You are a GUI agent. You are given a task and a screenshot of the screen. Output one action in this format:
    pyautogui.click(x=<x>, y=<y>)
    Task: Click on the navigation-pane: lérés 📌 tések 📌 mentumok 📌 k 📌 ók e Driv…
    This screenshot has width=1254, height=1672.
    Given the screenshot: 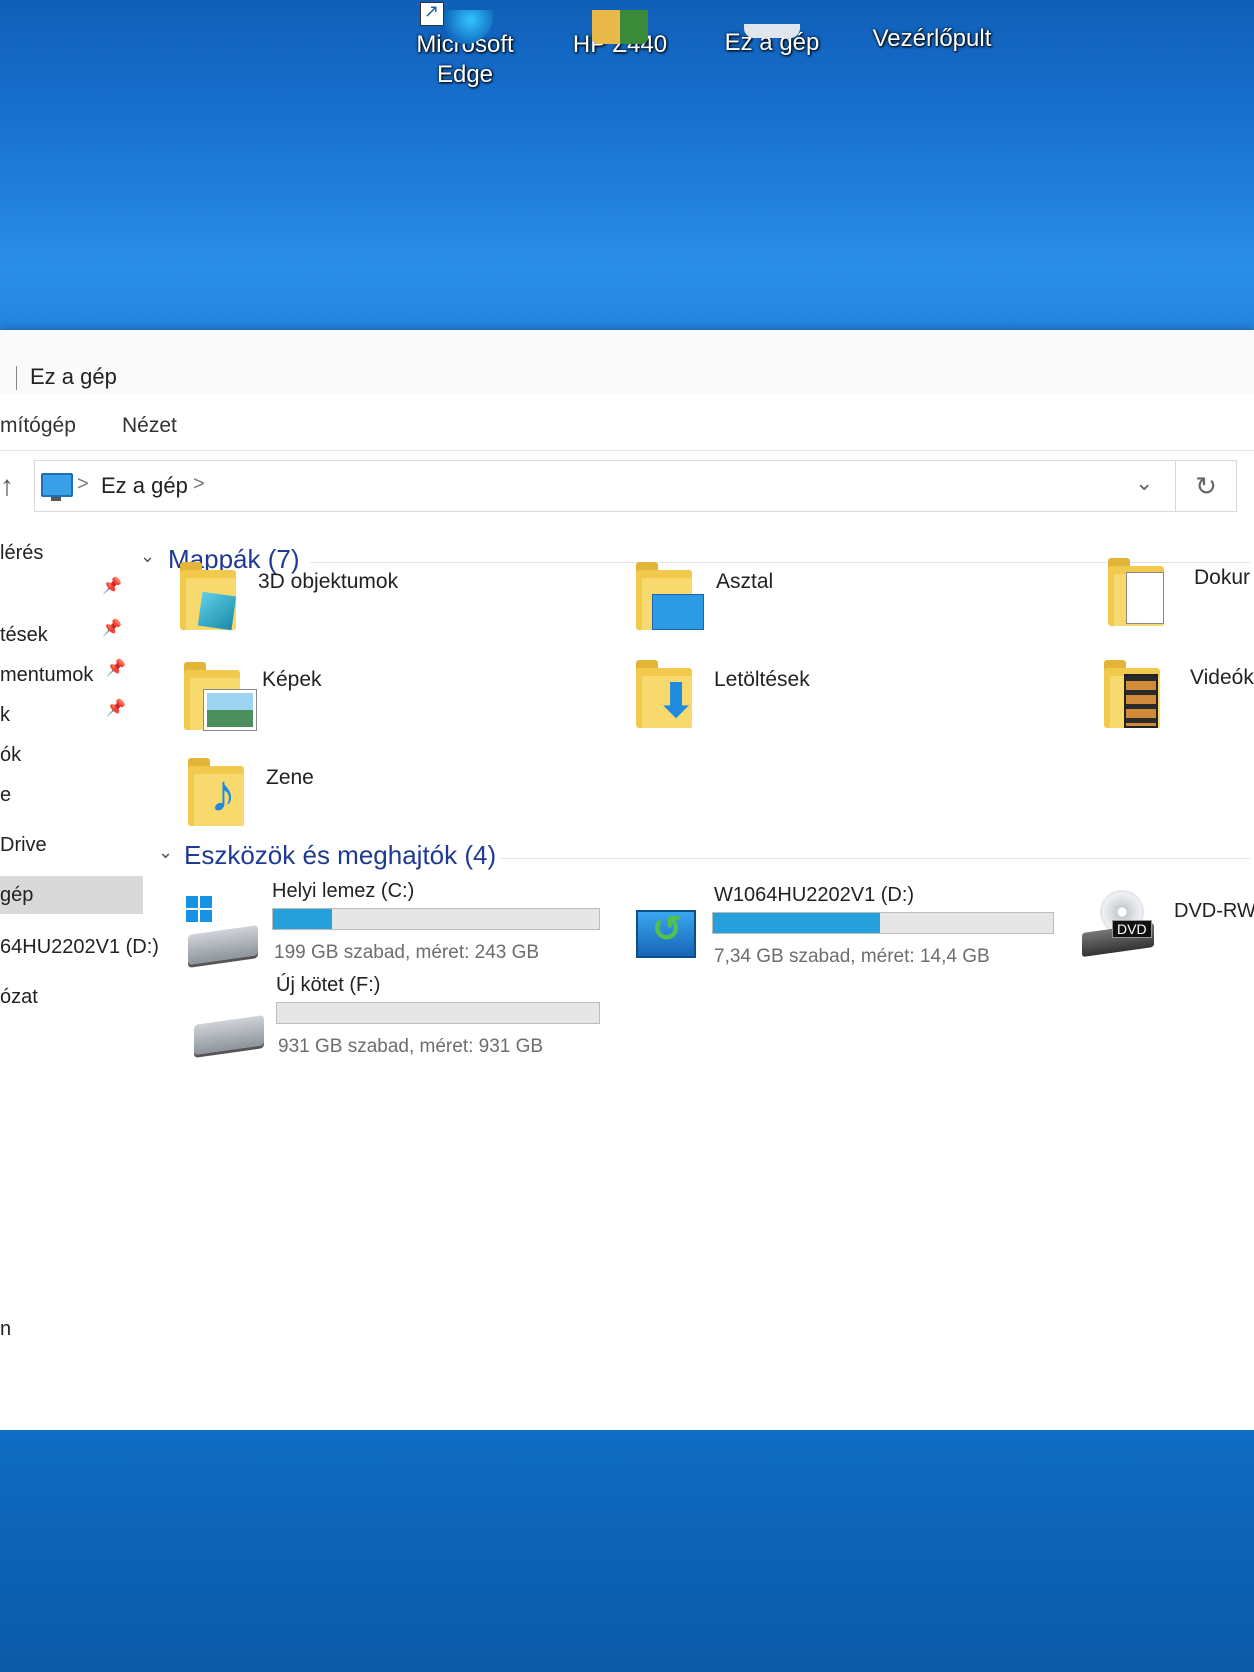 What is the action you would take?
    pyautogui.click(x=79, y=980)
    